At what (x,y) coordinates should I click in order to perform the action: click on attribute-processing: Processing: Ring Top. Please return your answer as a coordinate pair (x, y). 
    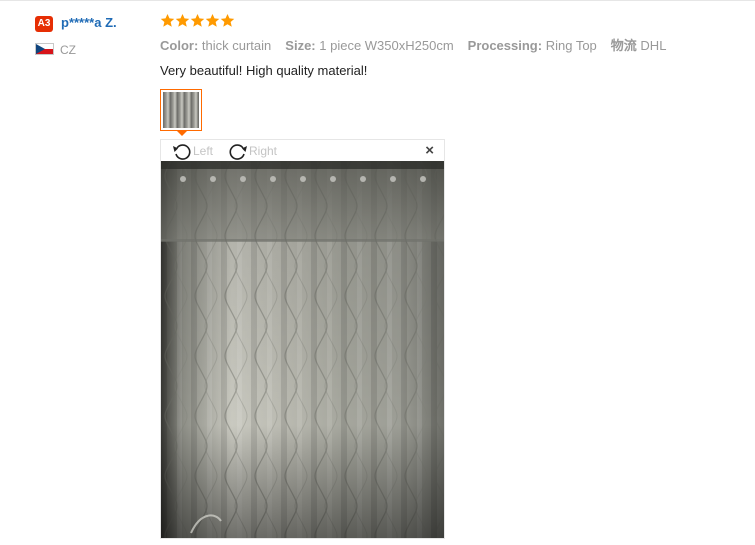
    Looking at the image, I should click on (532, 46).